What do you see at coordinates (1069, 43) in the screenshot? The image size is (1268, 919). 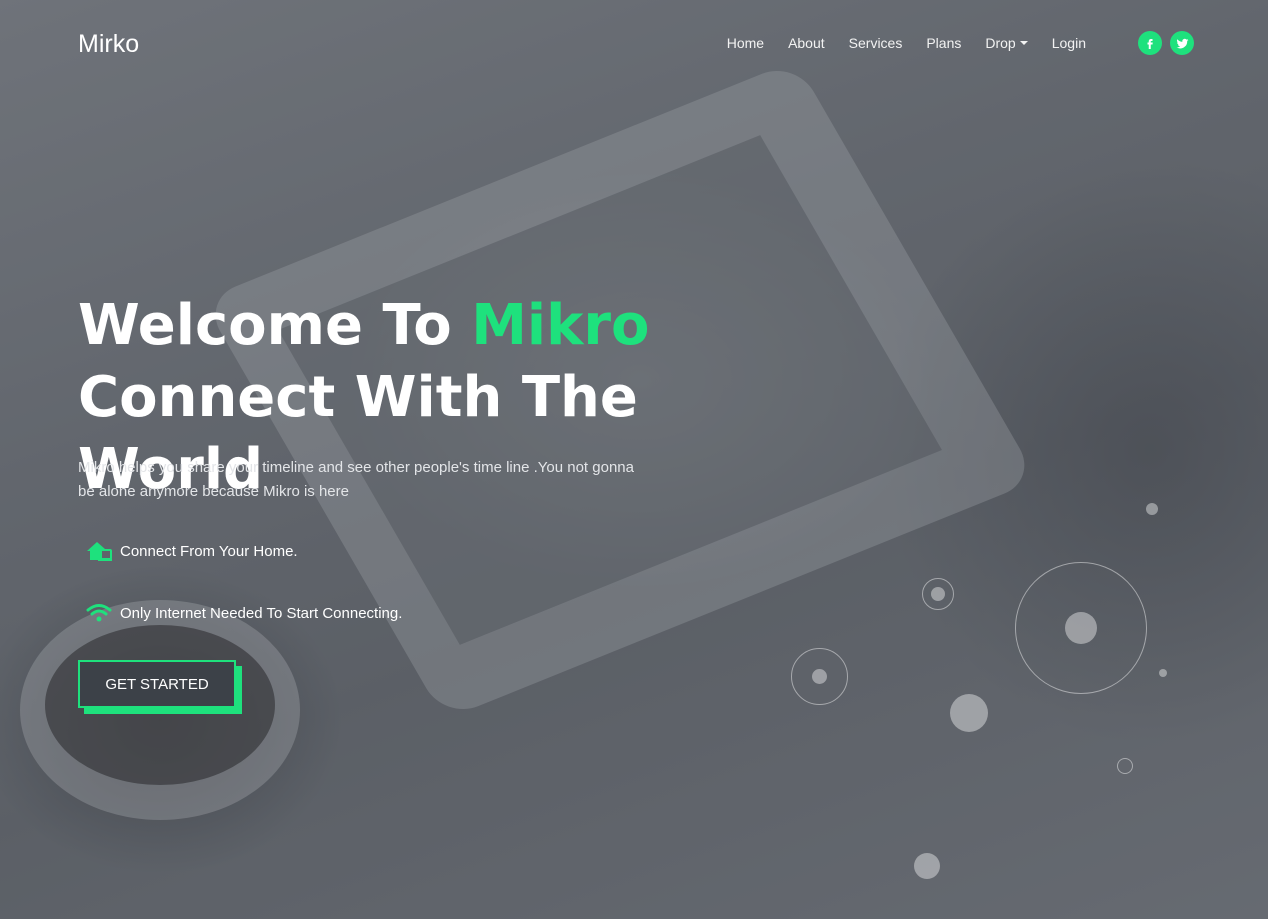 I see `nav-login: Login` at bounding box center [1069, 43].